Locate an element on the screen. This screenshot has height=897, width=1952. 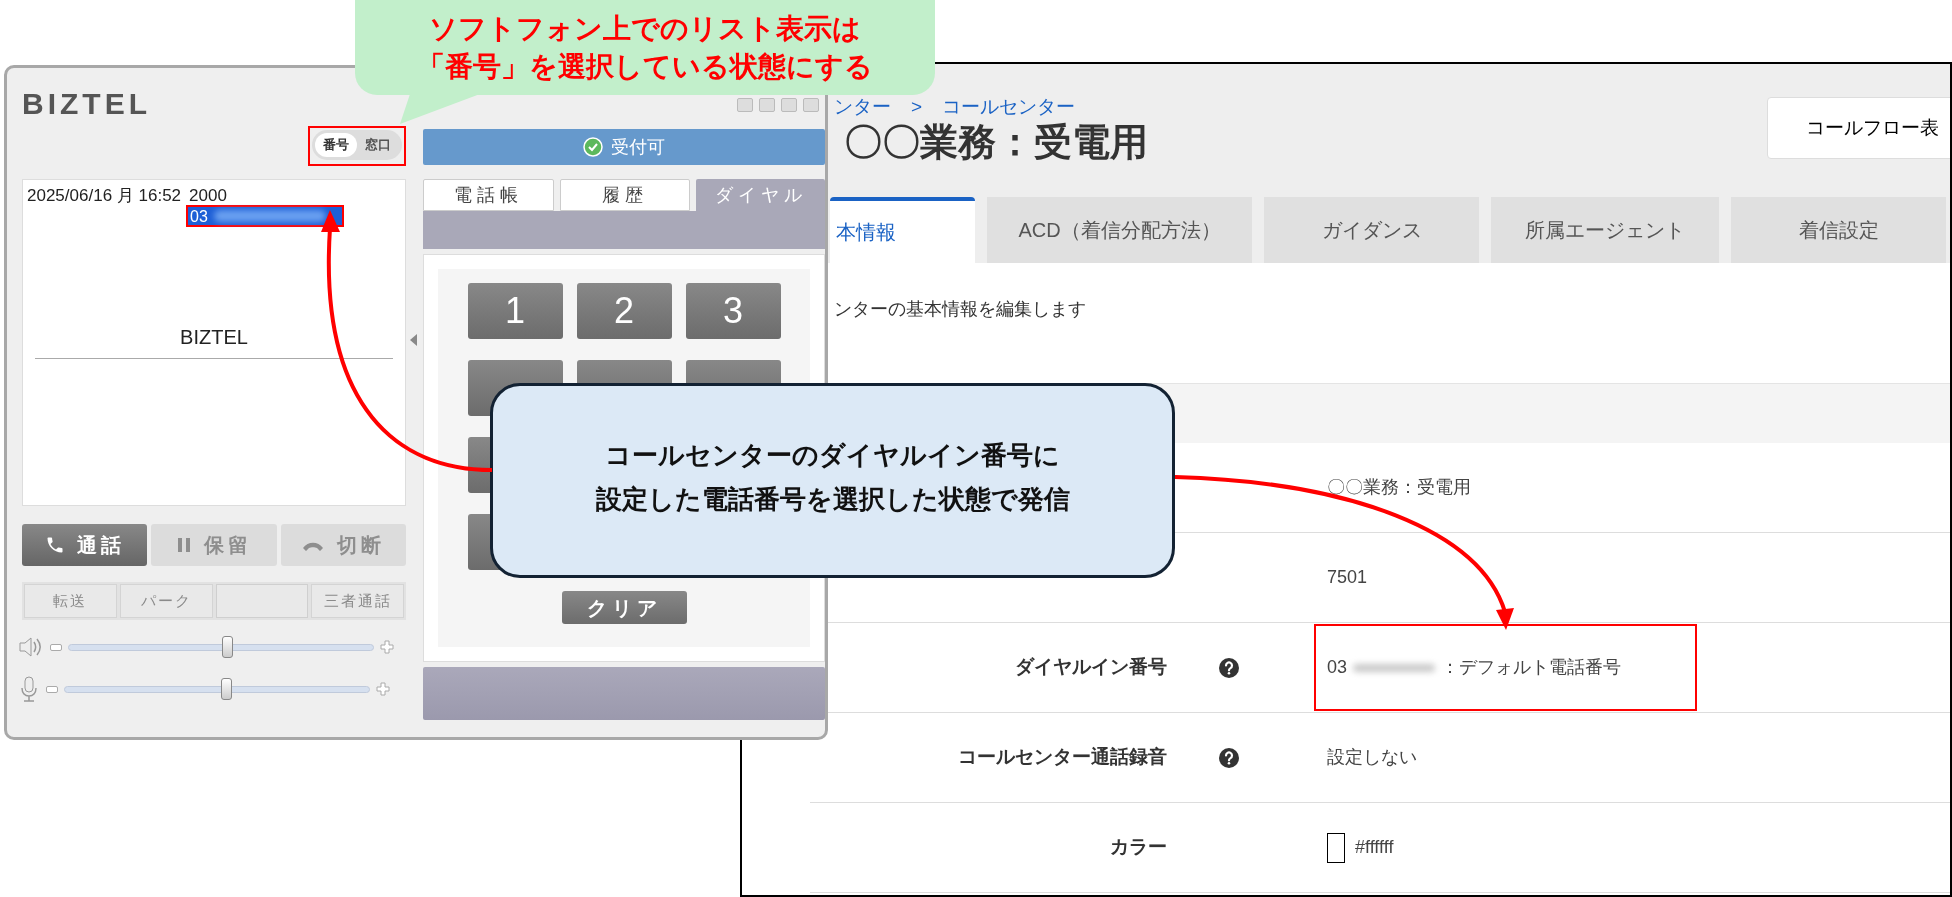
page-tab: 本情報 is located at coordinates (902, 230).